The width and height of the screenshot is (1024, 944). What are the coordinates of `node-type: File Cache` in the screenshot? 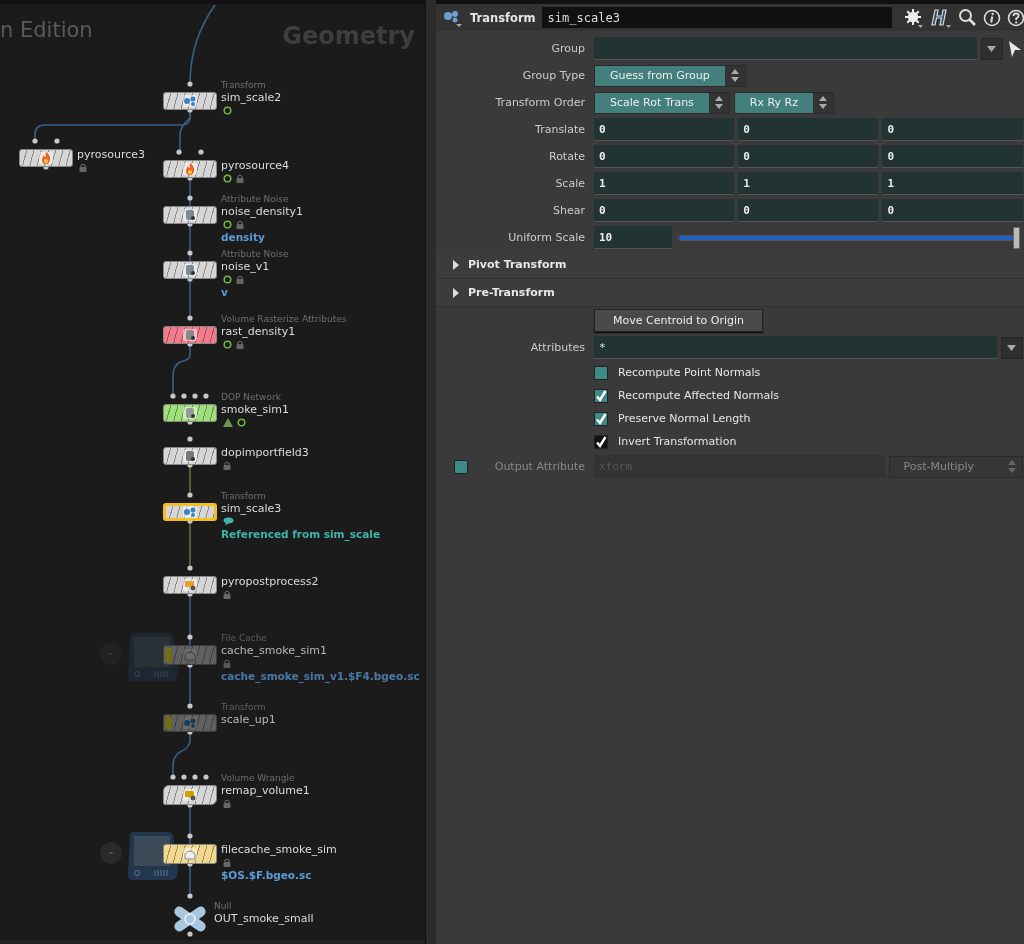 It's located at (244, 638).